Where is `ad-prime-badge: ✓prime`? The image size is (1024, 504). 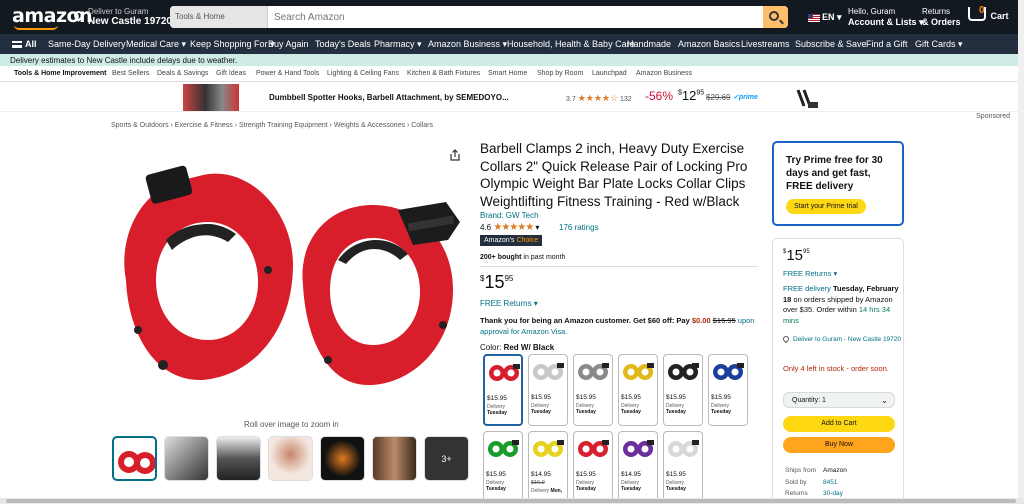
ad-prime-badge: ✓prime is located at coordinates (745, 97).